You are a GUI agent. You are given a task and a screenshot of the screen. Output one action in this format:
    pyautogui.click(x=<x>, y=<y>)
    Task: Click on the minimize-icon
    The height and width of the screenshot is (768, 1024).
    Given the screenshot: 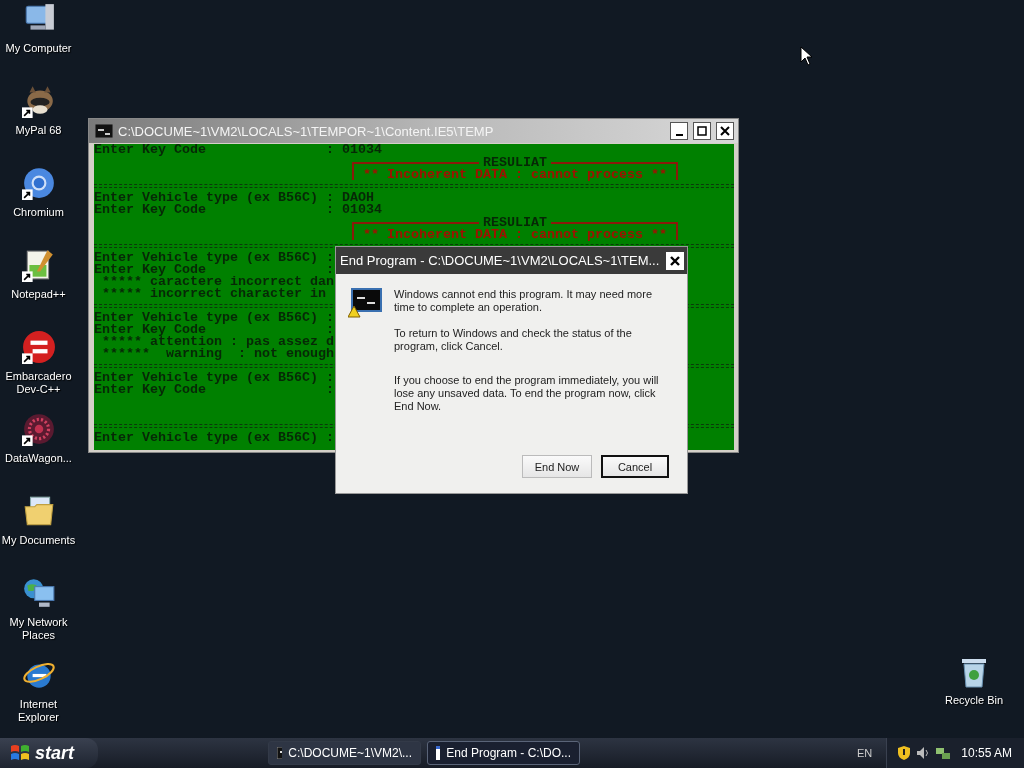 What is the action you would take?
    pyautogui.click(x=679, y=135)
    